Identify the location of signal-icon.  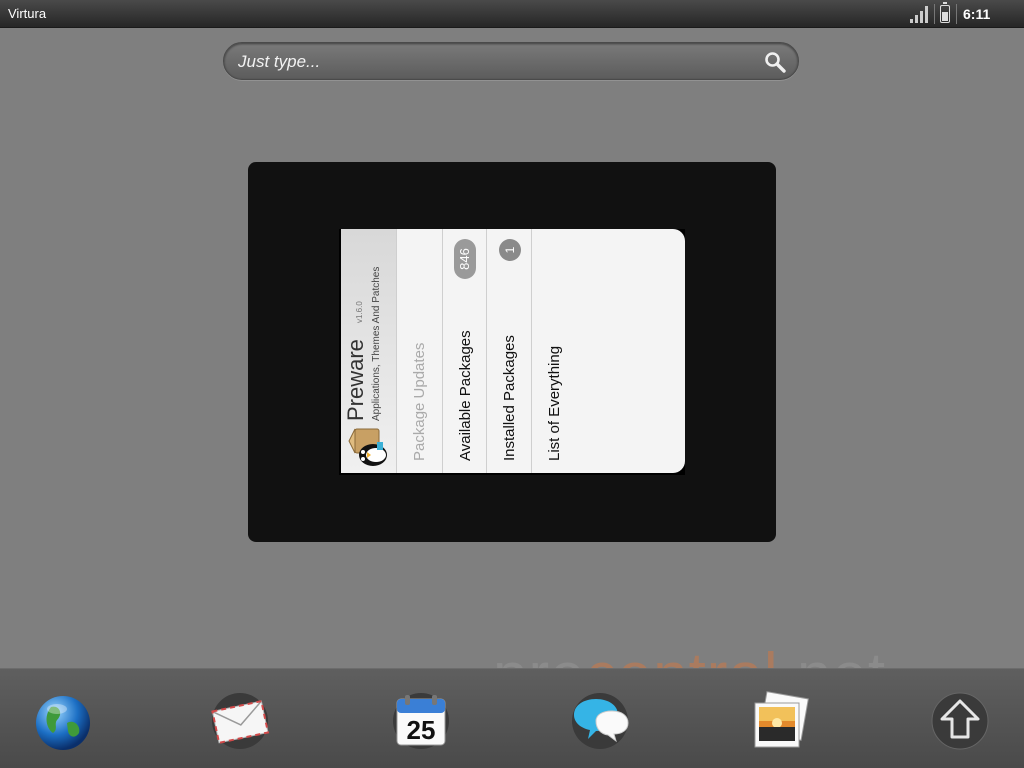
(919, 14).